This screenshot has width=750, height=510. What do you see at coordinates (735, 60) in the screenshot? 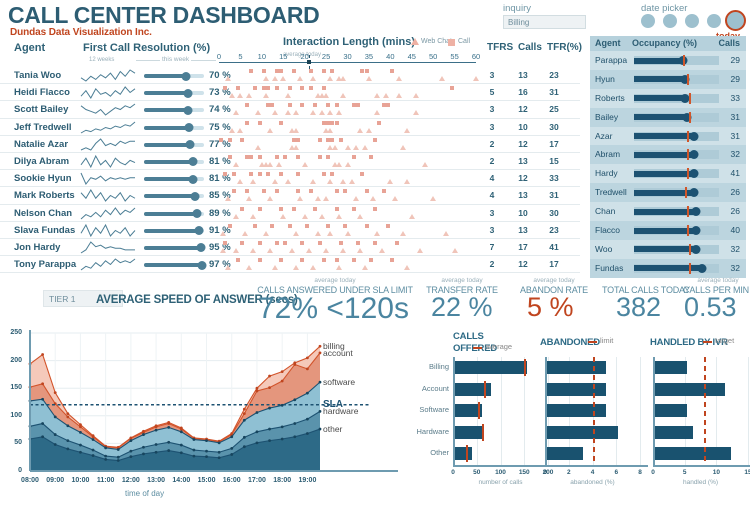
I see `occupancy-calls-value: 29` at bounding box center [735, 60].